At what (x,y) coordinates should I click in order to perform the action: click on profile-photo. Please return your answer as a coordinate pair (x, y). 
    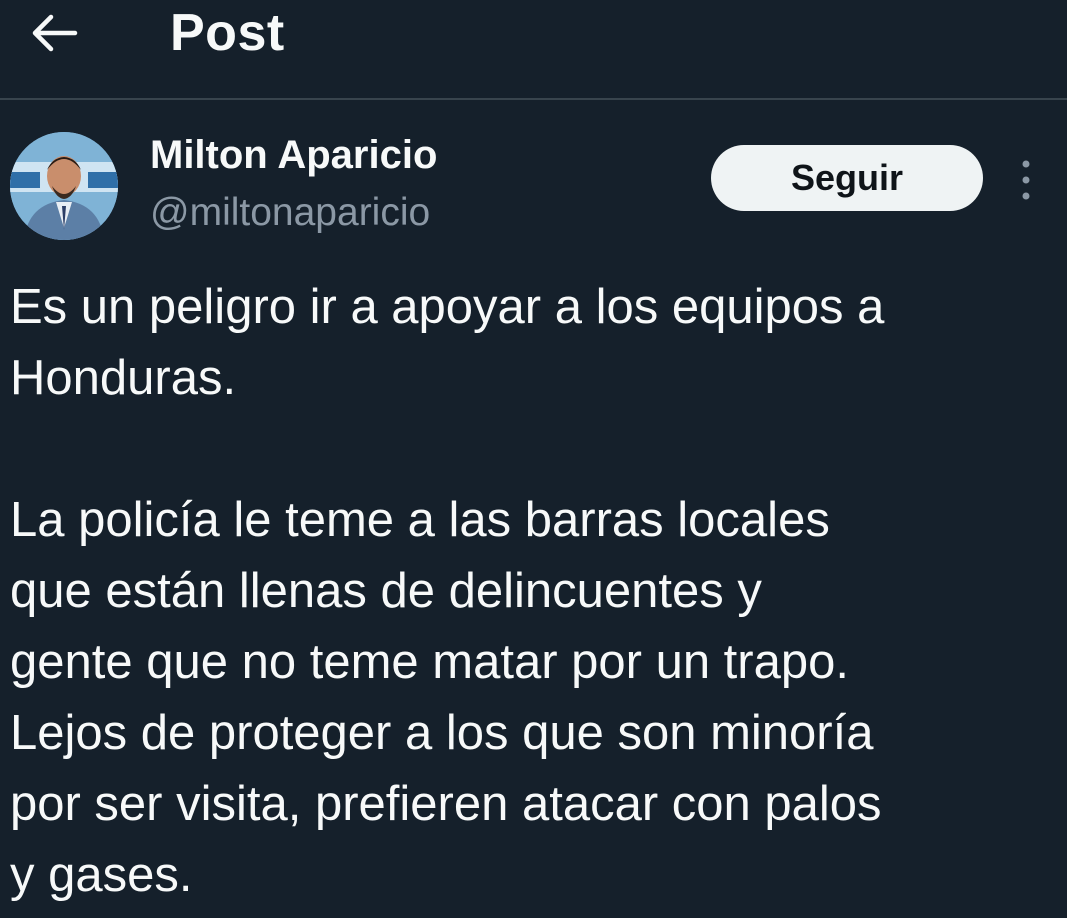
    Looking at the image, I should click on (64, 186).